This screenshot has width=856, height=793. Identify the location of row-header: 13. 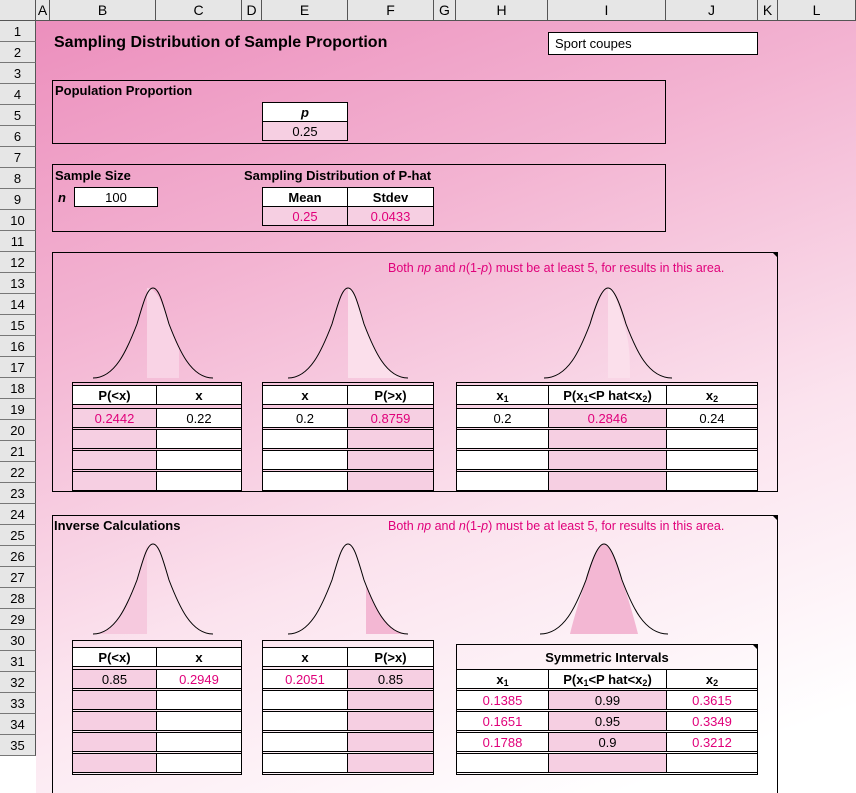
(18, 283).